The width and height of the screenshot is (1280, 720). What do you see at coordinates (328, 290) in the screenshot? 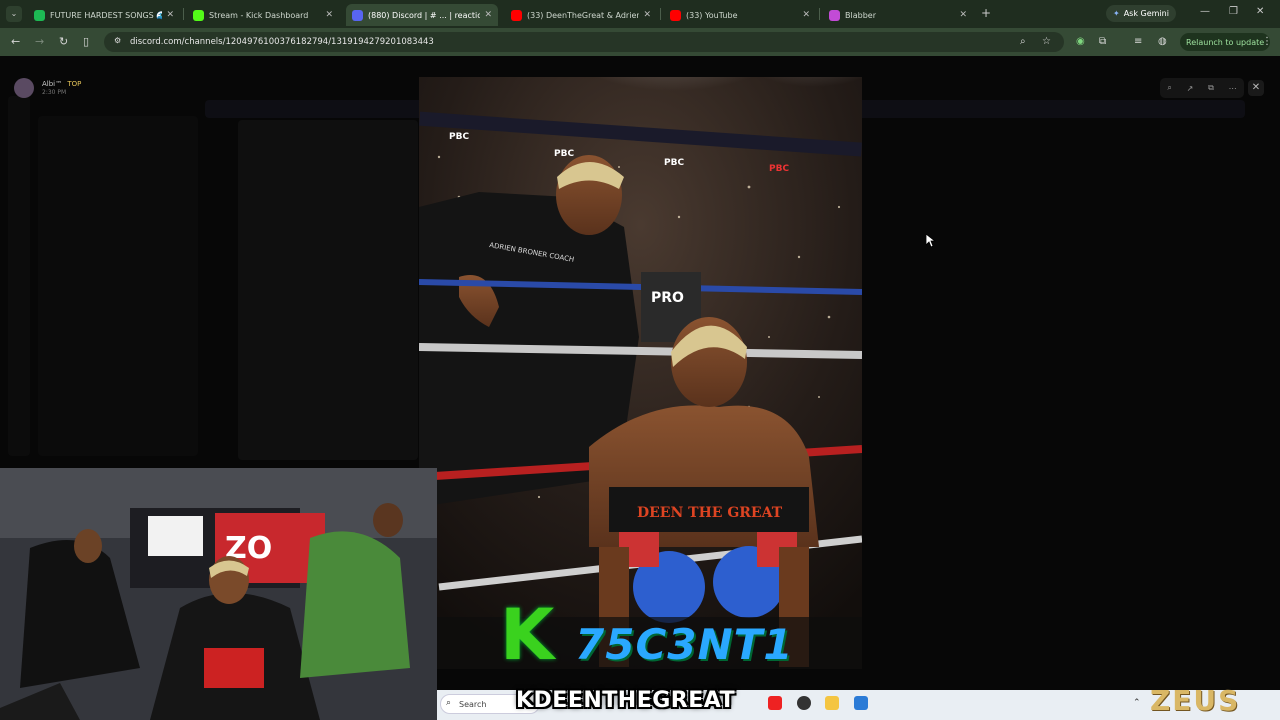
I see `message-embed` at bounding box center [328, 290].